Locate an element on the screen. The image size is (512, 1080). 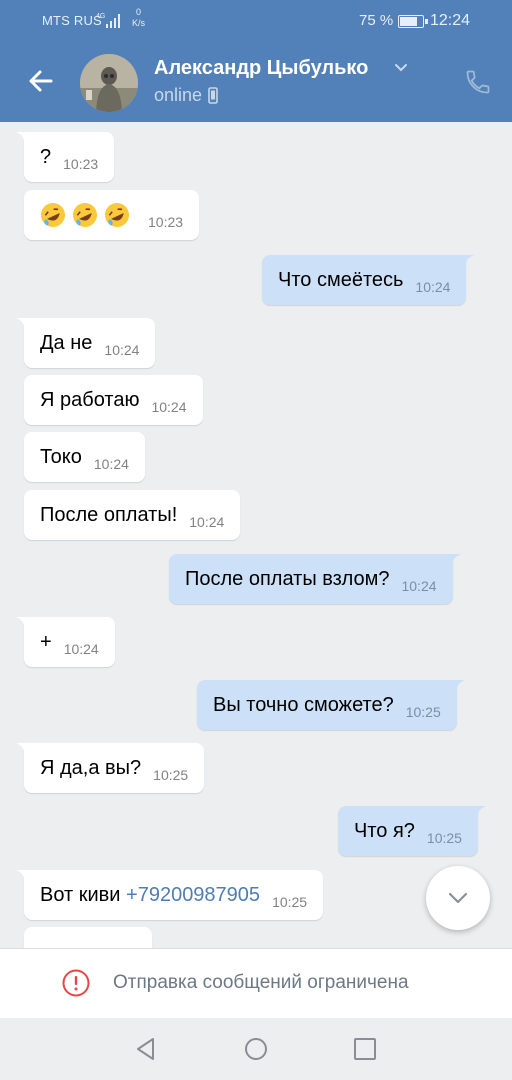
message-text: Вот киви is located at coordinates (83, 894).